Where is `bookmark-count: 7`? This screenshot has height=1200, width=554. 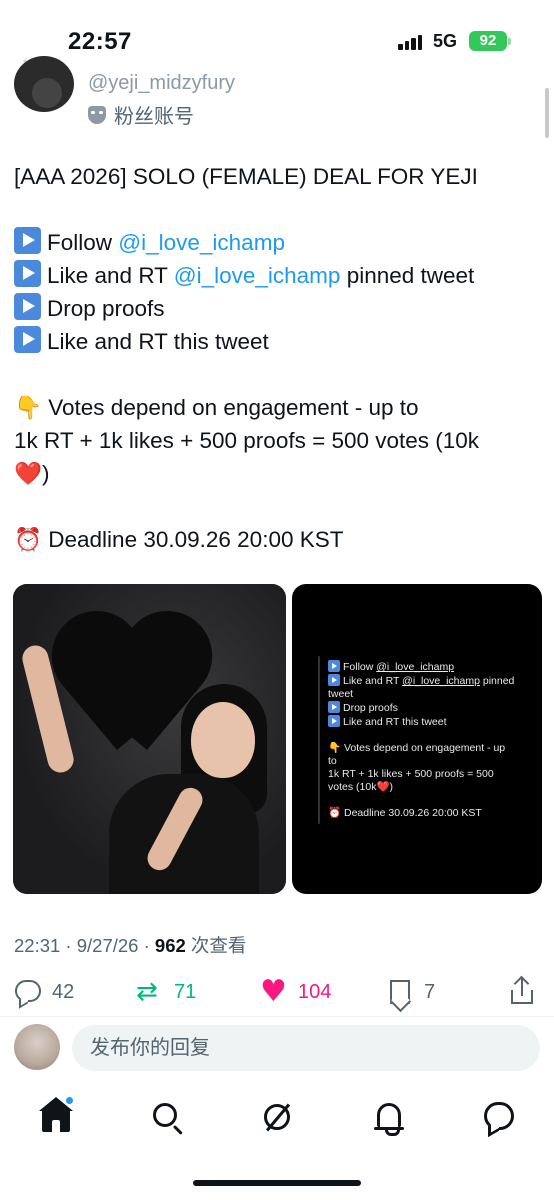 bookmark-count: 7 is located at coordinates (430, 991).